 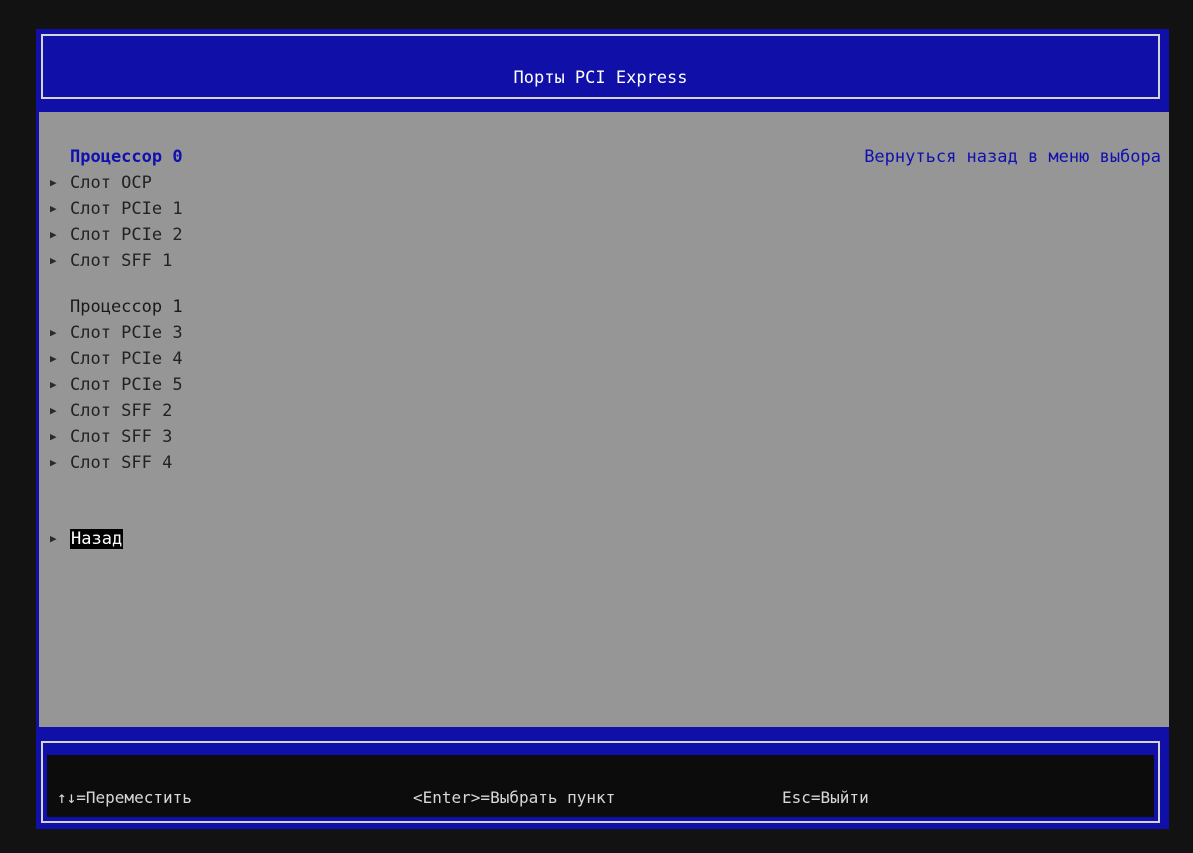 I want to click on menu-item-label: Слот PCIe 2, so click(x=126, y=235).